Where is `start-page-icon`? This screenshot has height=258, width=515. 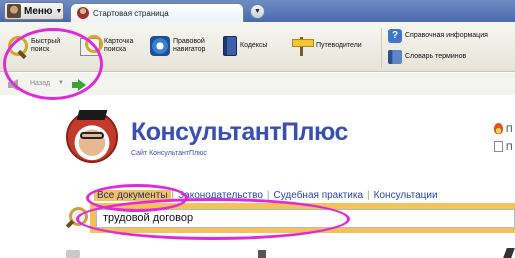
start-page-icon is located at coordinates (83, 13).